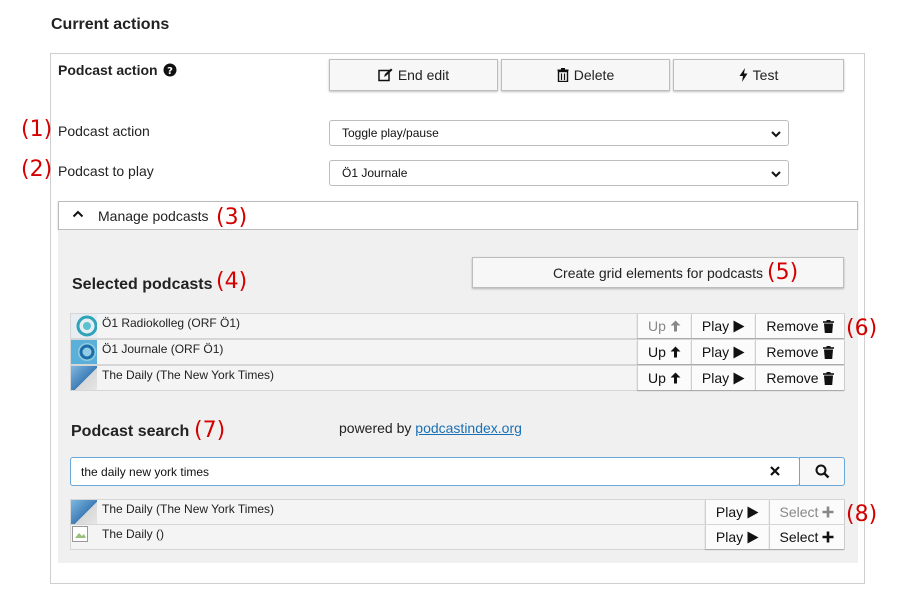 This screenshot has width=917, height=600. Describe the element at coordinates (133, 534) in the screenshot. I see `search-result-title: The Daily ()` at that location.